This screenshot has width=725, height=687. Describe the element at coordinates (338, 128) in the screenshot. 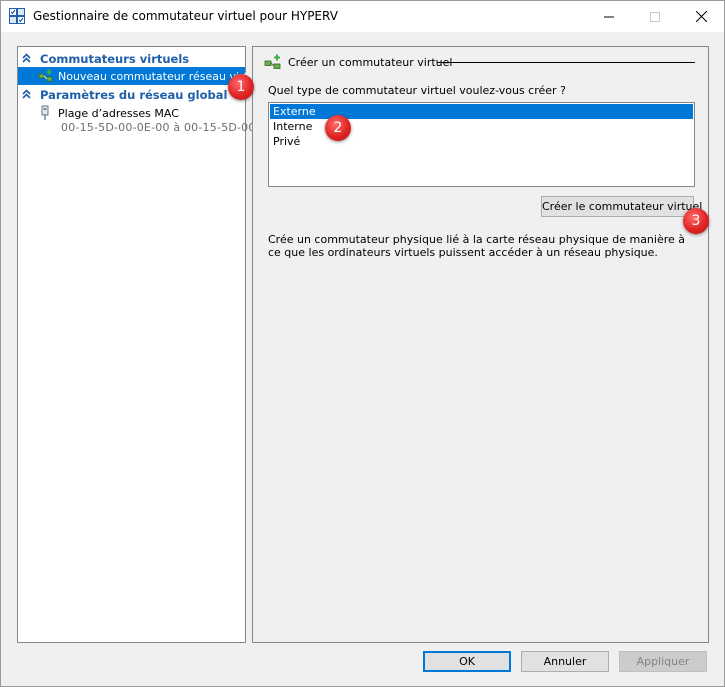

I see `annotation-badge-2: 2` at that location.